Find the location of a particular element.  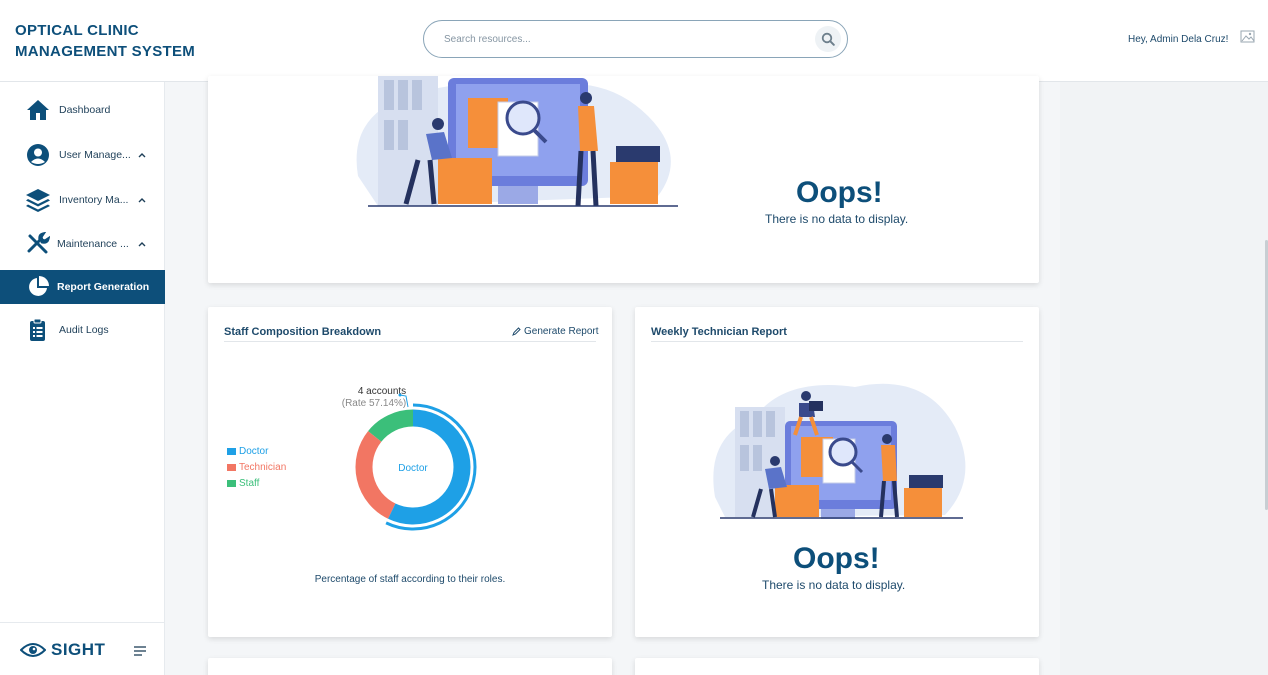

sidebar-item-label: Audit Logs is located at coordinates (84, 330).